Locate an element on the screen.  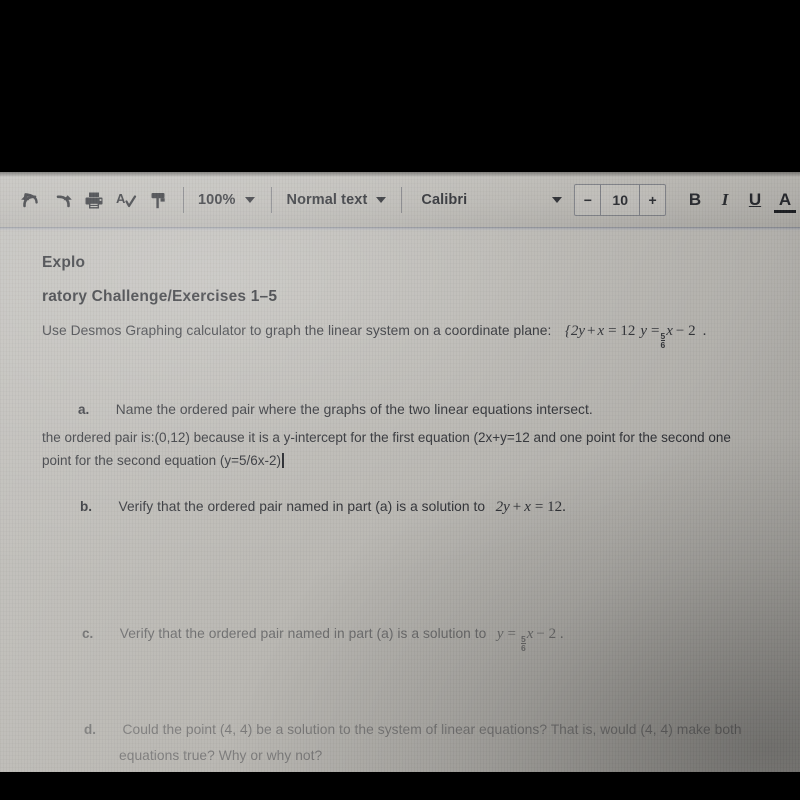
font-family-value: Calibri is located at coordinates (444, 200).